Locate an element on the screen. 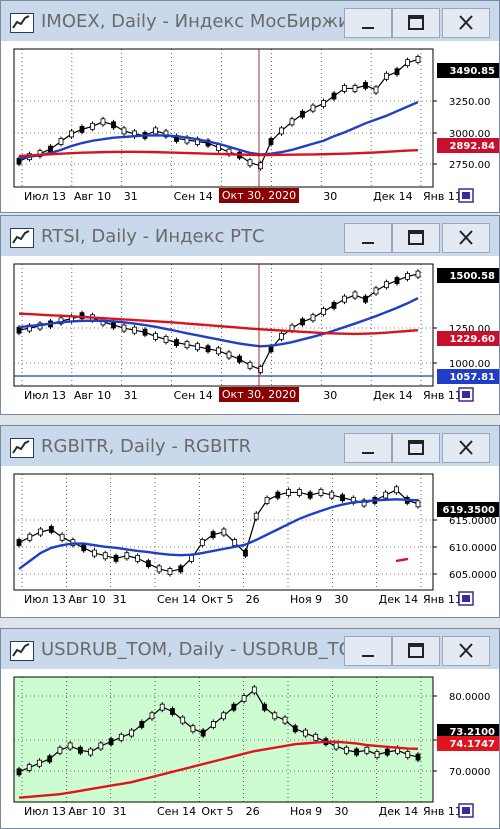 The image size is (500, 829). crosshair-date-label: Окт 30, 2020 is located at coordinates (259, 195).